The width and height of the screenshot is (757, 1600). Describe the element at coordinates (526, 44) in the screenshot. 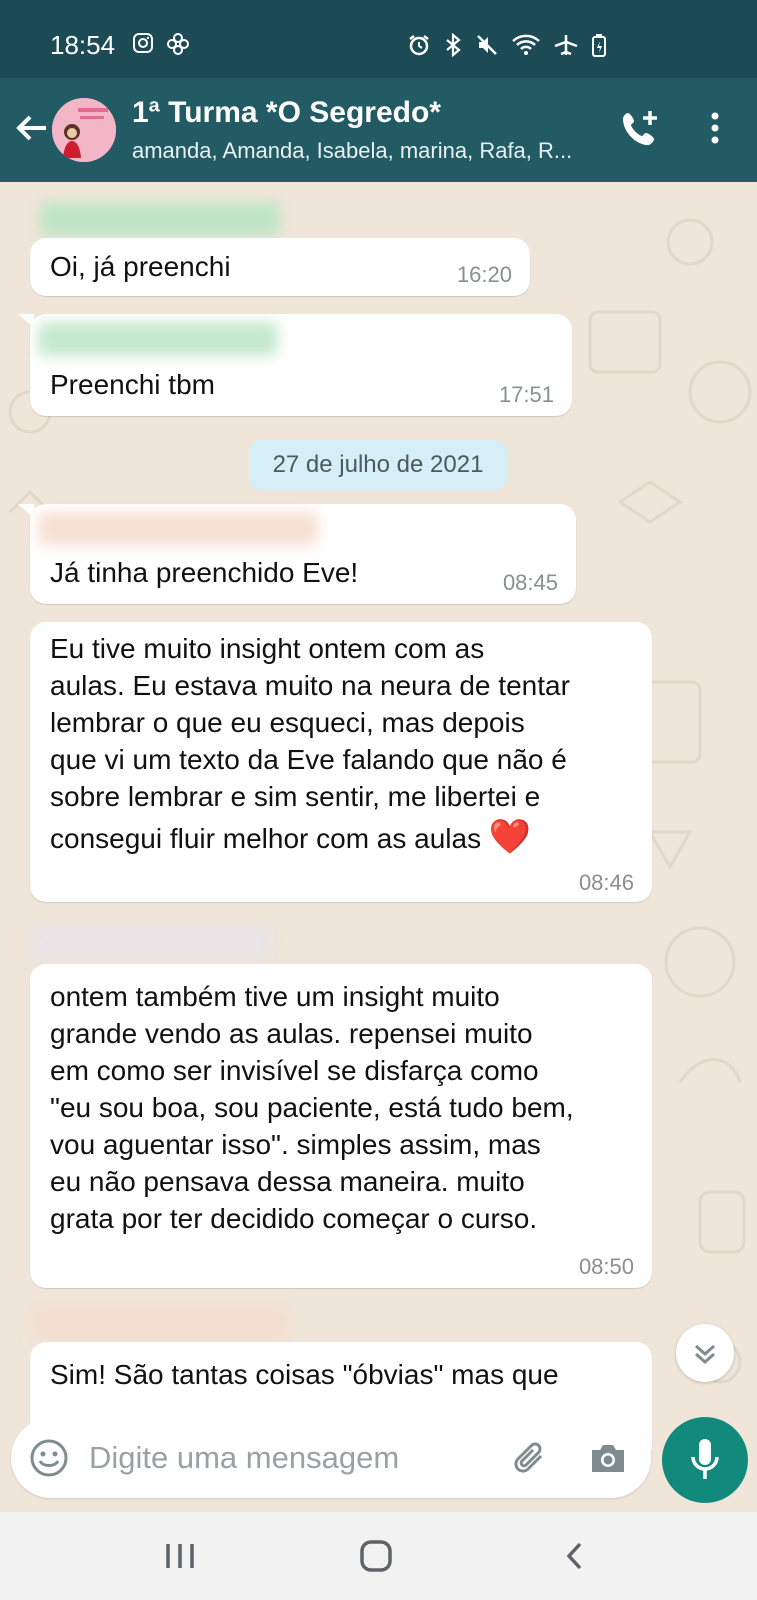

I see `wifi-icon` at that location.